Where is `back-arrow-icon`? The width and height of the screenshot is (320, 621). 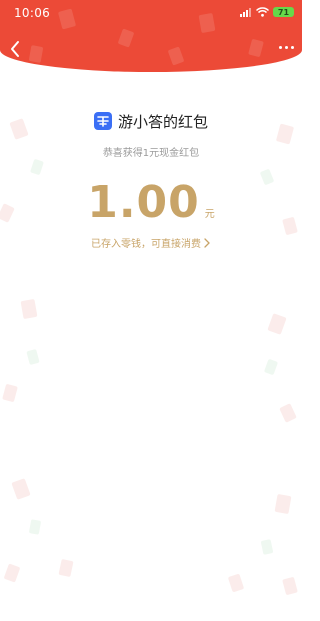
back-arrow-icon is located at coordinates (16, 49).